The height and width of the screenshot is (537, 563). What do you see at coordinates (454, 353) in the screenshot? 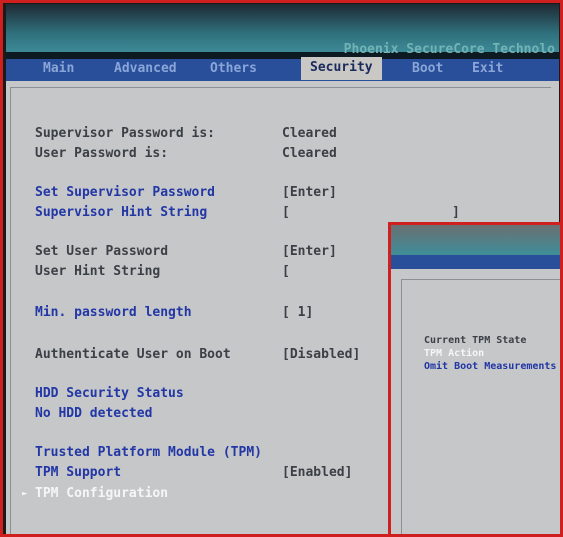
I see `tpm-action-item: TPM Action` at bounding box center [454, 353].